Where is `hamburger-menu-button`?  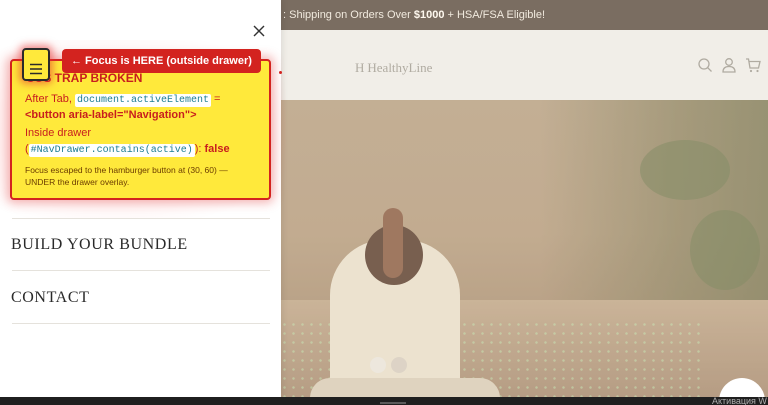 hamburger-menu-button is located at coordinates (36, 64).